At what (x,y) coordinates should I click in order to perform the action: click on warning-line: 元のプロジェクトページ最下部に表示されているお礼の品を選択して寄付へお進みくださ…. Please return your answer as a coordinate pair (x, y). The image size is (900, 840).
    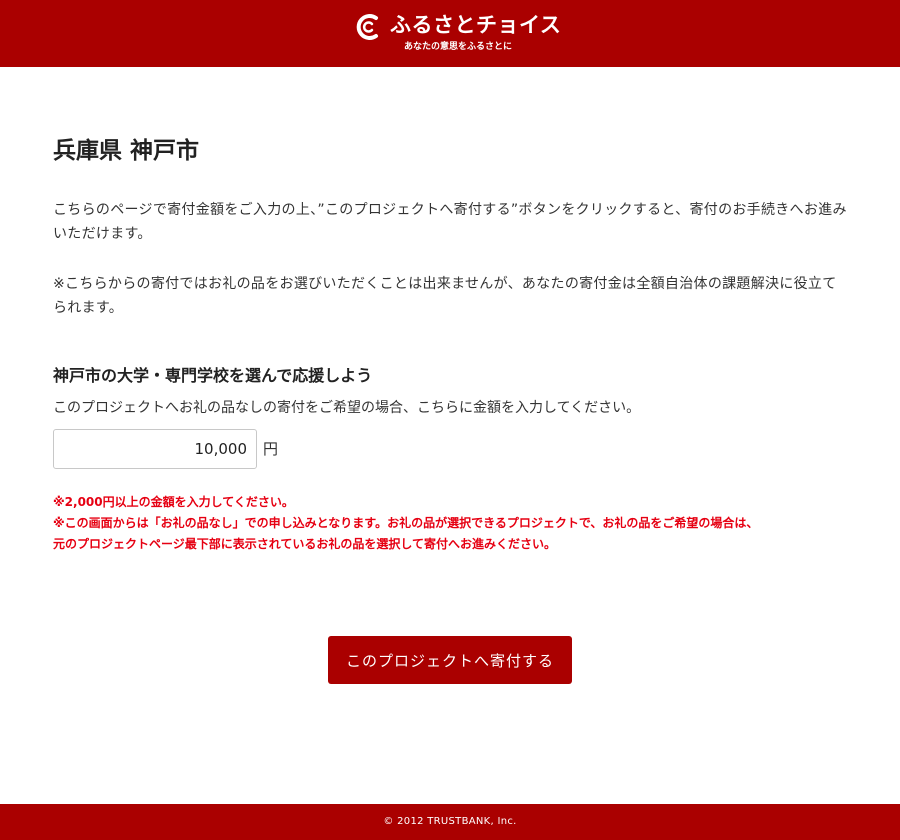
    Looking at the image, I should click on (305, 544).